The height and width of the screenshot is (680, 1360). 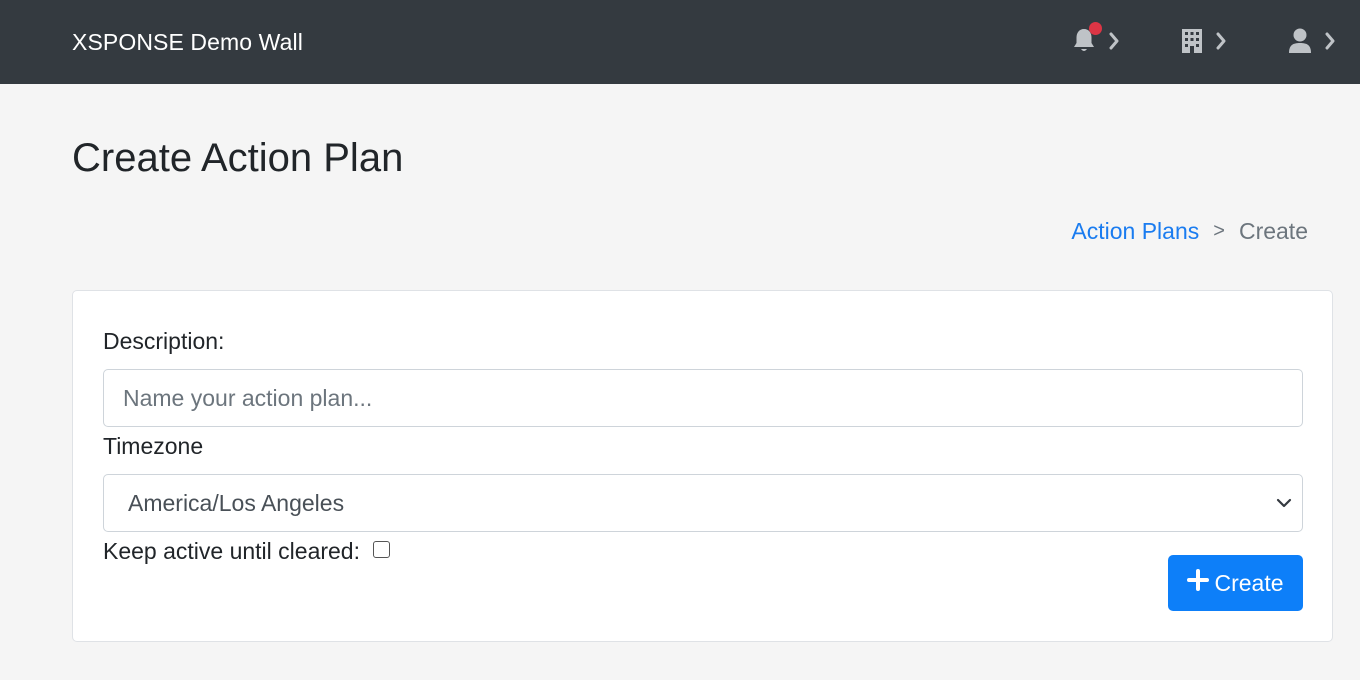 I want to click on plus-icon, so click(x=1200, y=583).